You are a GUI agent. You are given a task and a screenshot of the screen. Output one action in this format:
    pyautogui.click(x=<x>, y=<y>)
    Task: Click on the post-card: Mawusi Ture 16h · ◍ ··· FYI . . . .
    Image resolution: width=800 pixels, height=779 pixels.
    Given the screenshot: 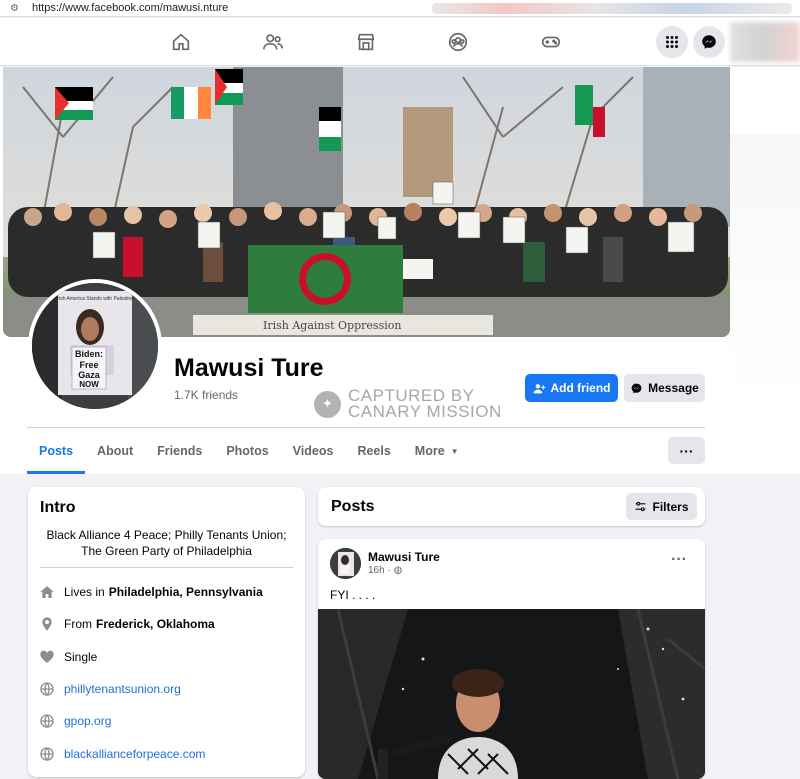 What is the action you would take?
    pyautogui.click(x=511, y=659)
    